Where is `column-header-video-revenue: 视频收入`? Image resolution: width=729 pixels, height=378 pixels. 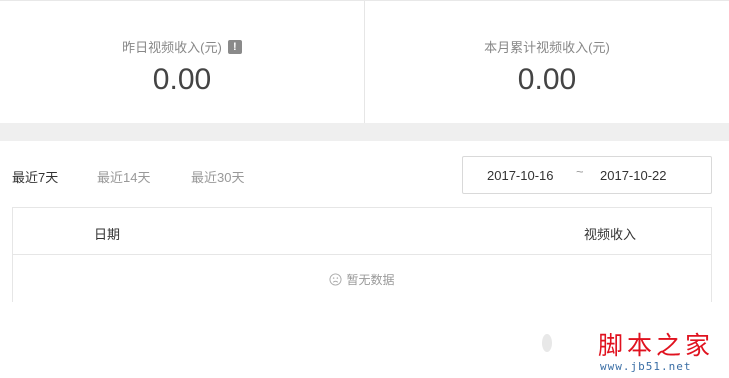 column-header-video-revenue: 视频收入 is located at coordinates (610, 234).